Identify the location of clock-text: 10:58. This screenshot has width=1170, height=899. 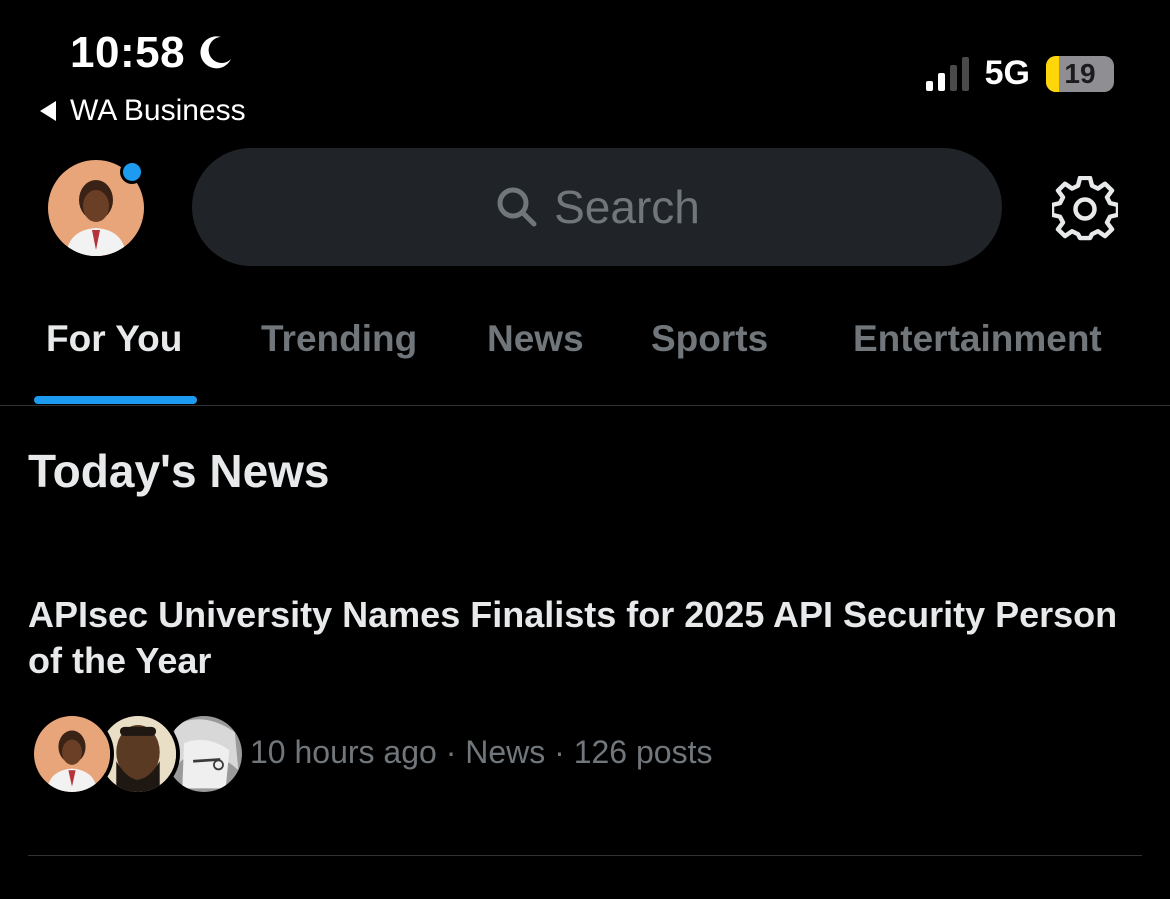
(128, 52).